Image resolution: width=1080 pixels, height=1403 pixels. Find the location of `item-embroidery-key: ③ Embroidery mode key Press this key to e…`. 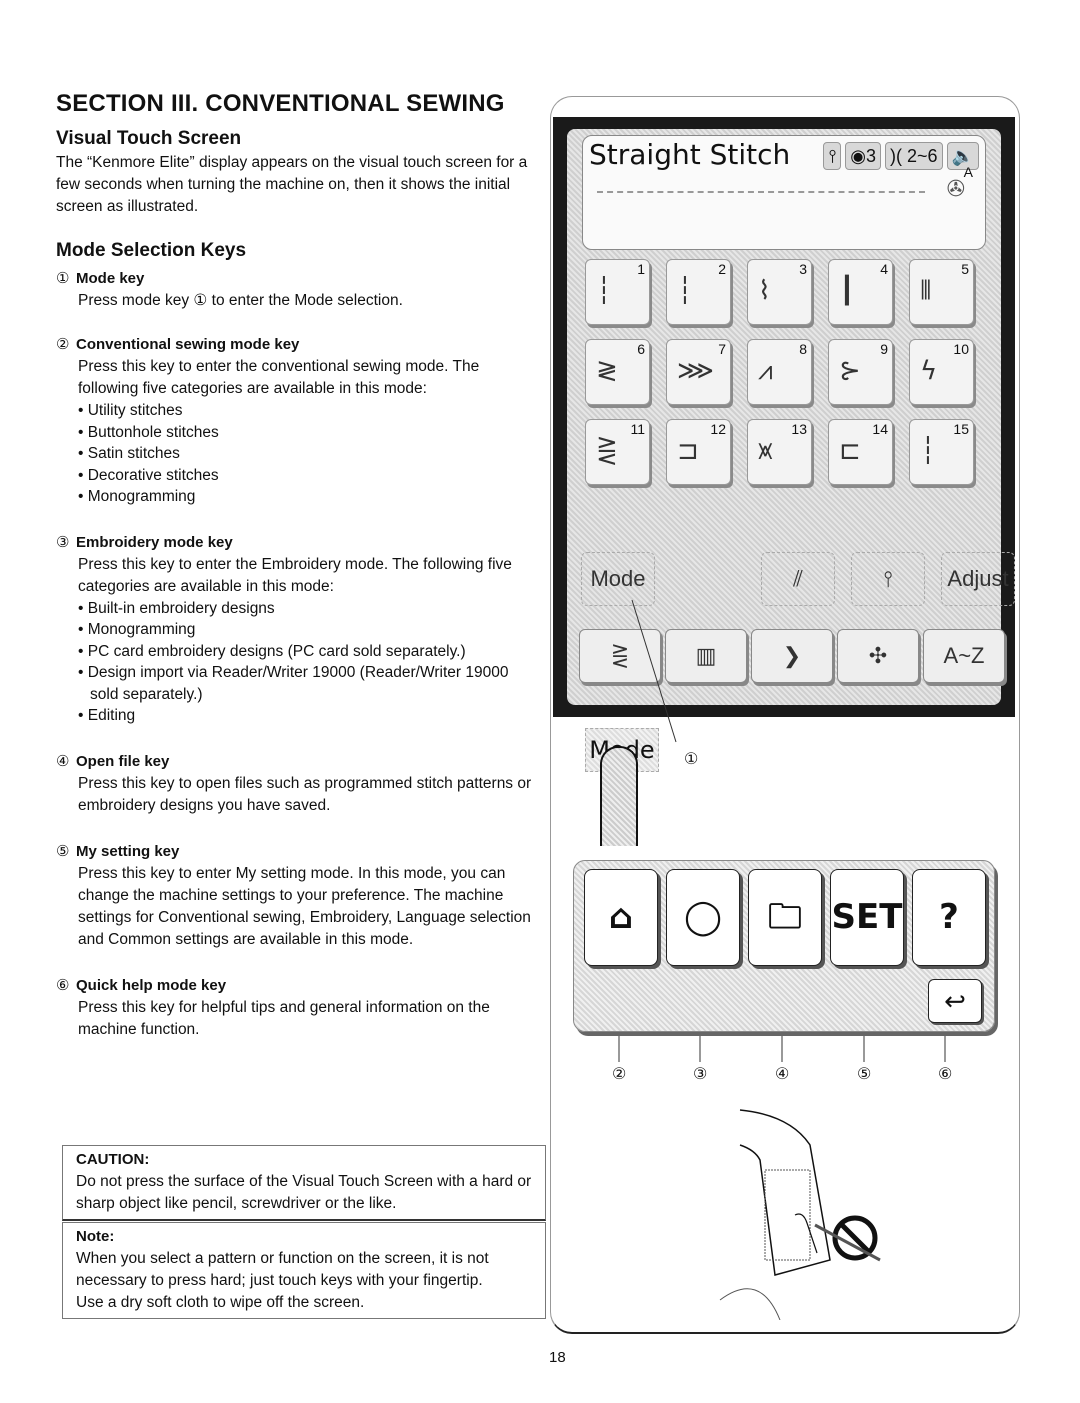

item-embroidery-key: ③ Embroidery mode key Press this key to e… is located at coordinates (296, 629).